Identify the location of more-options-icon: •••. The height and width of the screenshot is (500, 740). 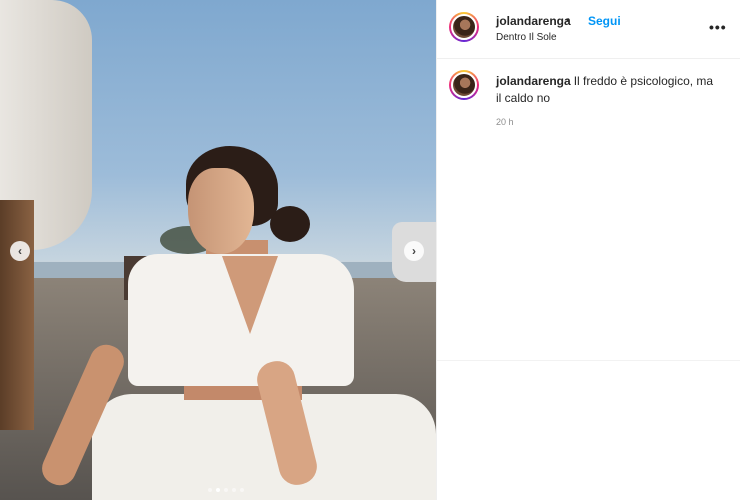
(718, 27).